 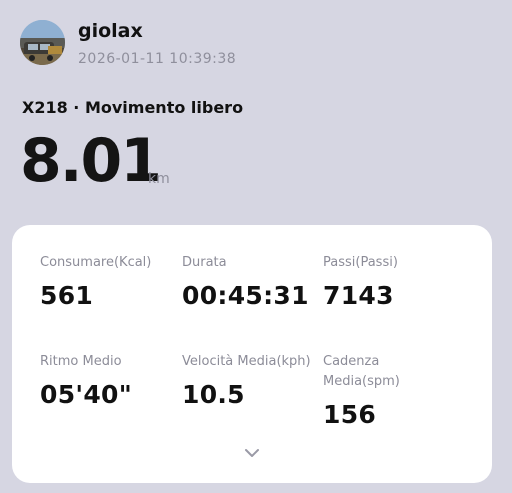 I want to click on distance-display: 8.01 km, so click(x=95, y=161).